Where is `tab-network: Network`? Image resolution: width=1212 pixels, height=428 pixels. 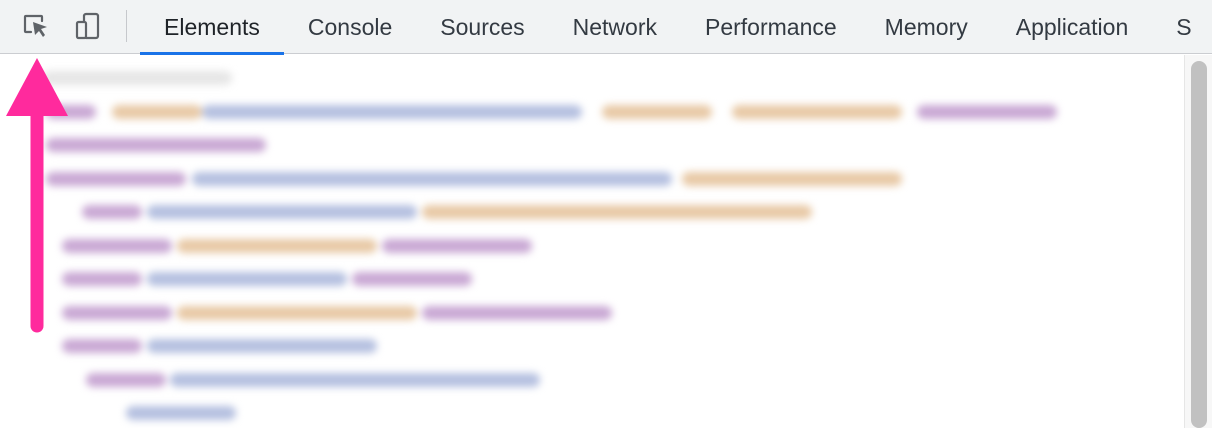
tab-network: Network is located at coordinates (615, 27).